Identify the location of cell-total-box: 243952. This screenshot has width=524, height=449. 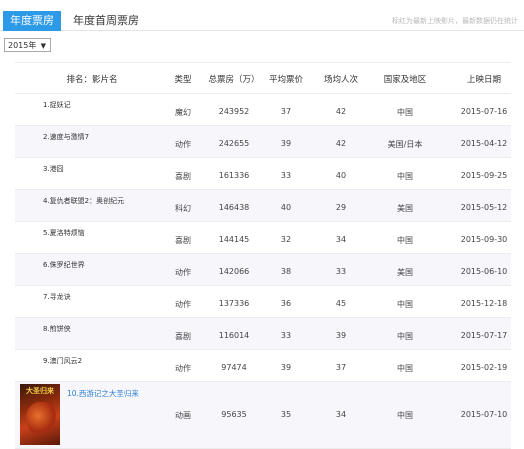
(234, 111).